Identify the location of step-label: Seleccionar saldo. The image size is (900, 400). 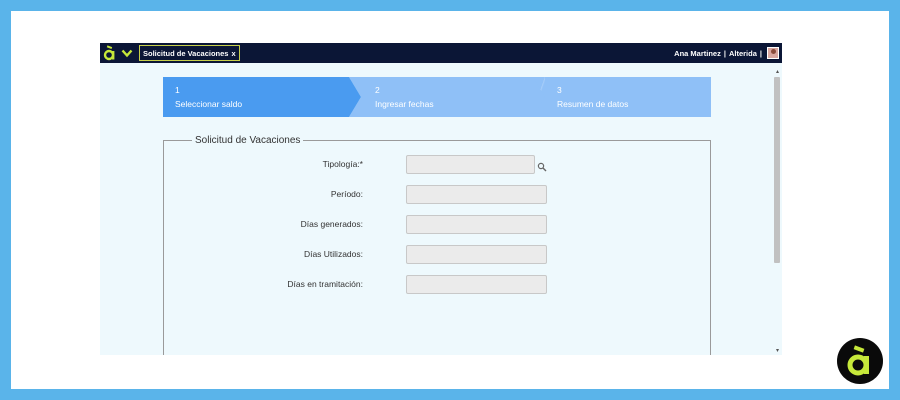
(209, 104).